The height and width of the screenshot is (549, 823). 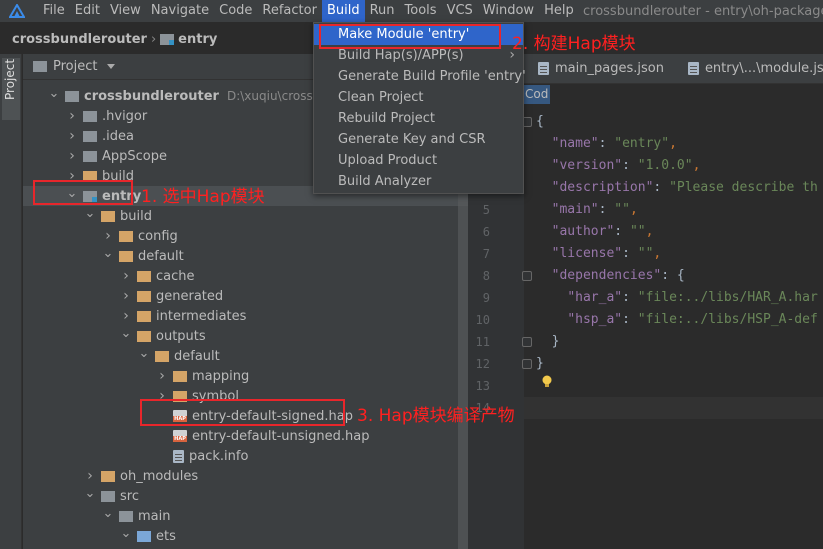 I want to click on tree-node: › mapping, so click(x=245, y=376).